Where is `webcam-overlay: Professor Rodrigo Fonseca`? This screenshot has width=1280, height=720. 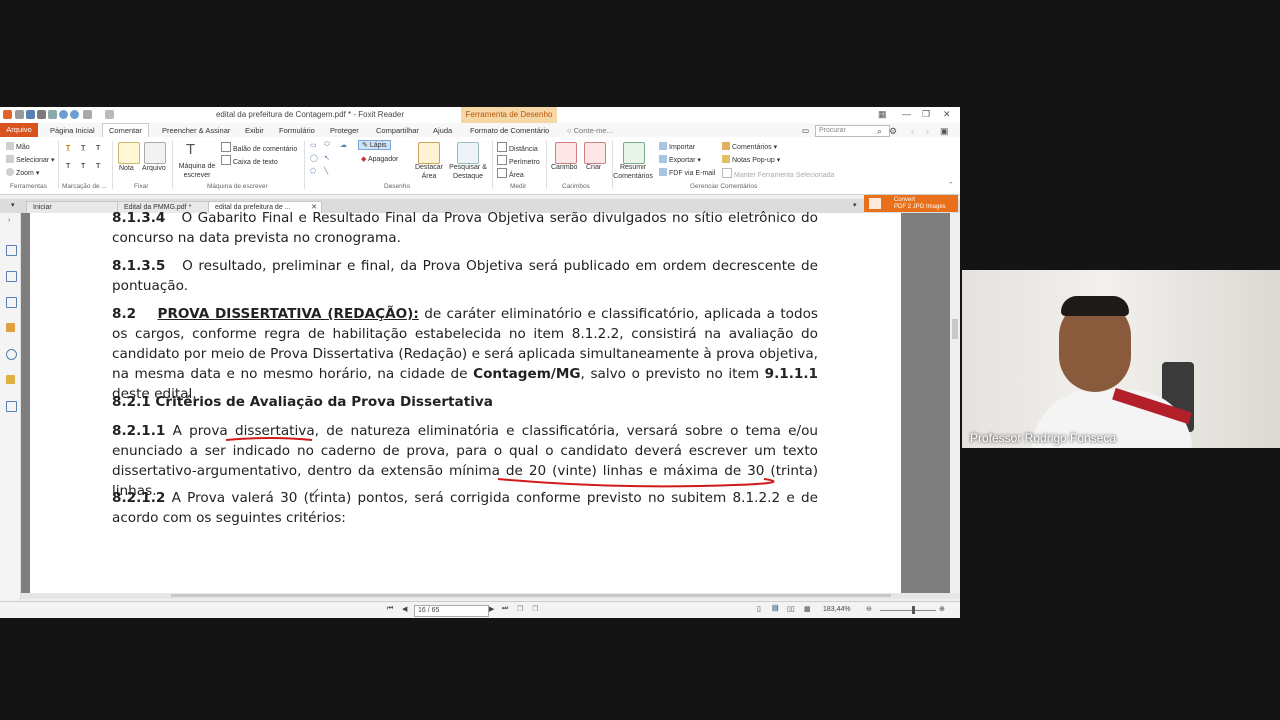 webcam-overlay: Professor Rodrigo Fonseca is located at coordinates (1121, 359).